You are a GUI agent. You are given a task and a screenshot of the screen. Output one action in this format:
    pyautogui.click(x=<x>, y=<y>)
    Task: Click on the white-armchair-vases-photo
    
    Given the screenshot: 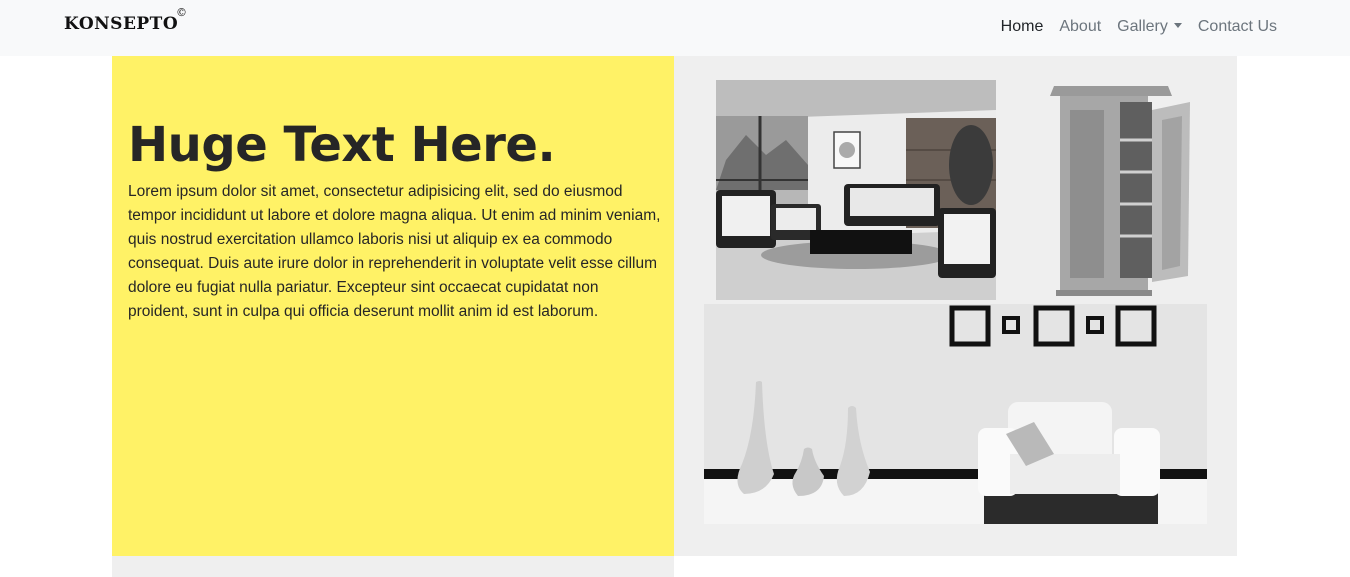 What is the action you would take?
    pyautogui.click(x=955, y=414)
    